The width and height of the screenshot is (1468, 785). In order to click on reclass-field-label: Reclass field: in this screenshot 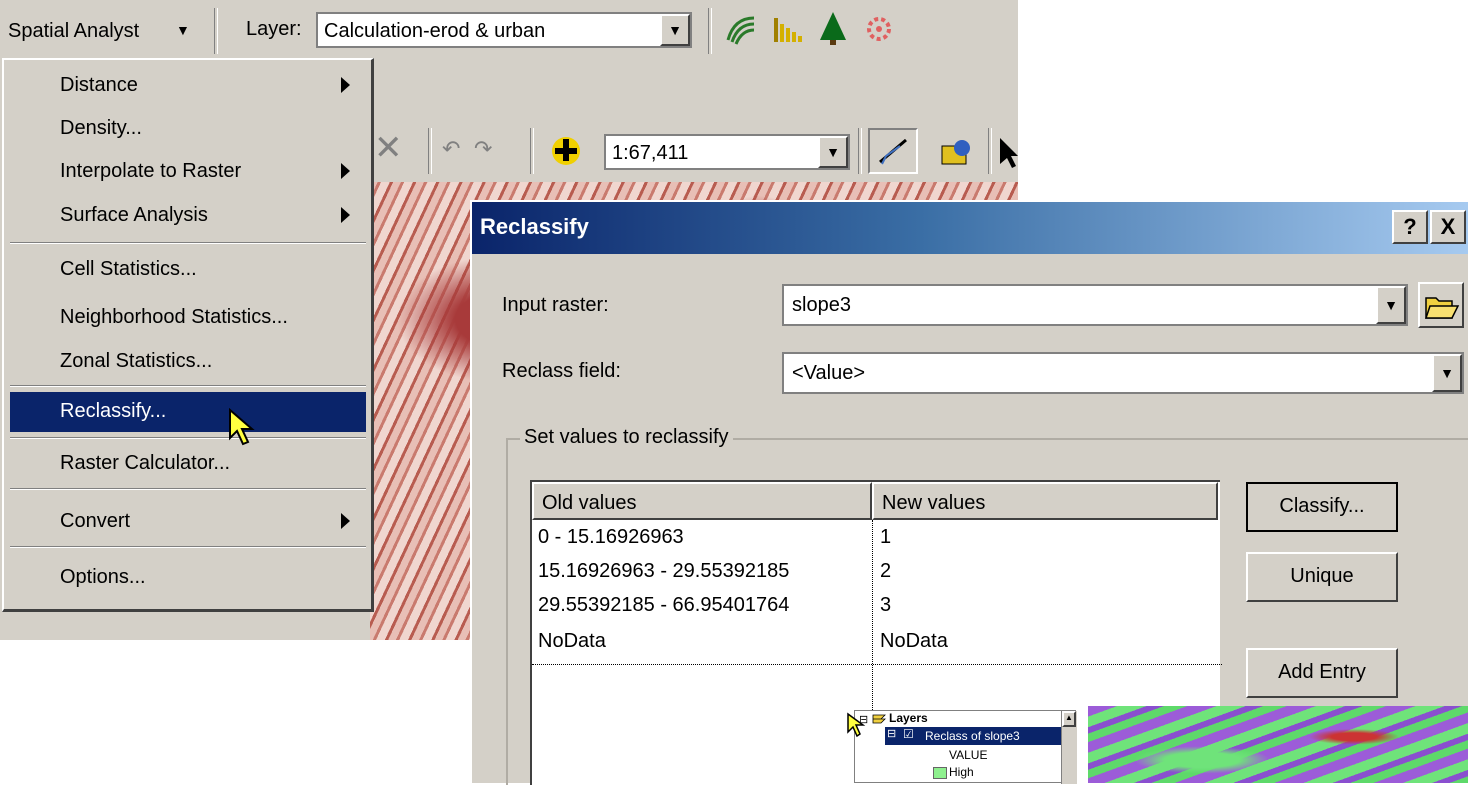, I will do `click(561, 371)`.